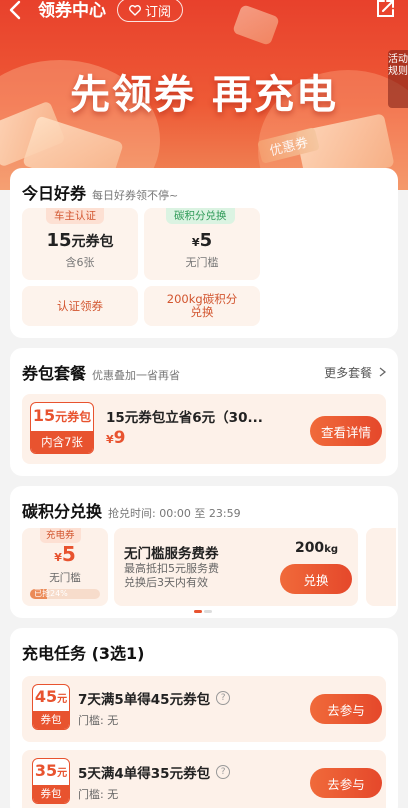  I want to click on carousel-dot-active, so click(198, 611).